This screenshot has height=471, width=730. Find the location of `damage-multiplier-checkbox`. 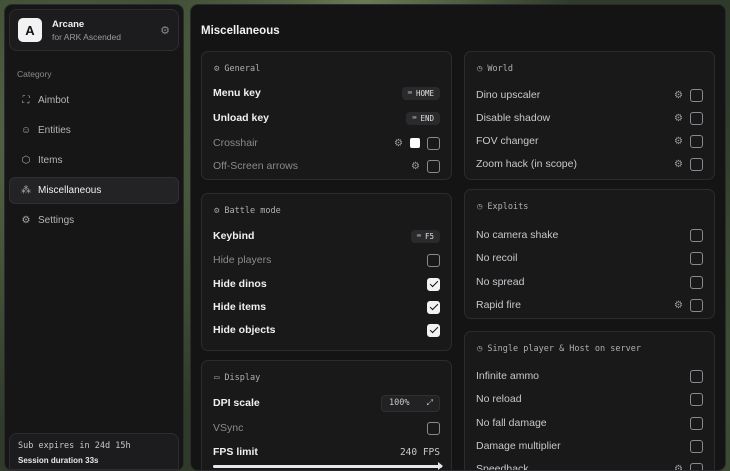

damage-multiplier-checkbox is located at coordinates (696, 446).